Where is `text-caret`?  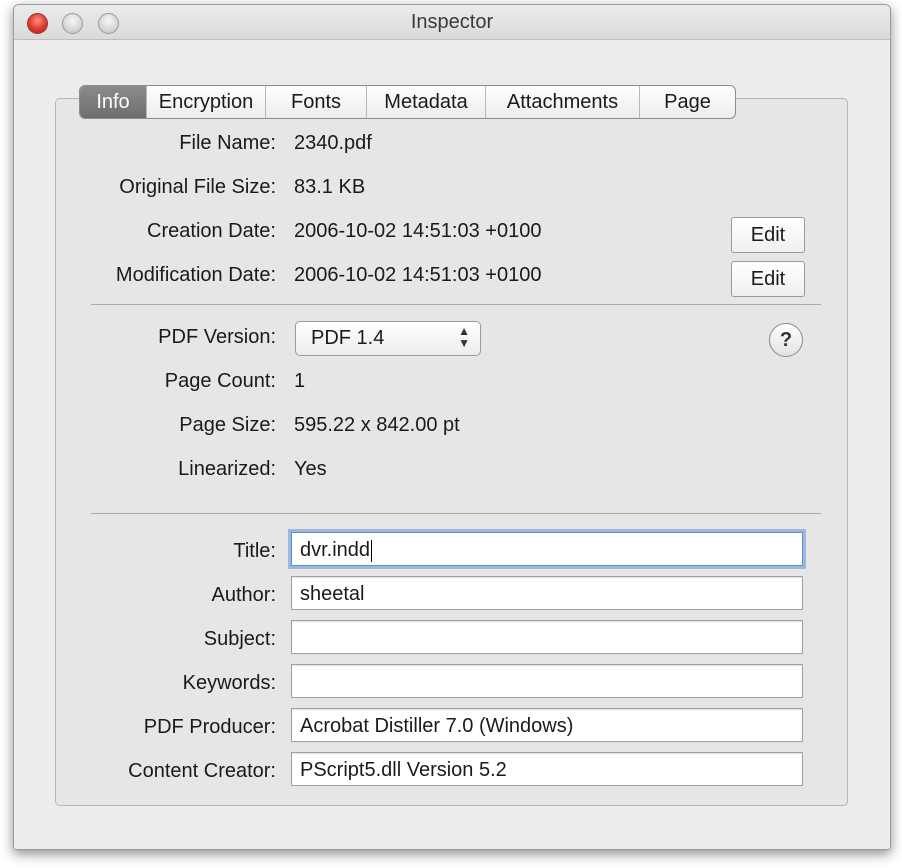 text-caret is located at coordinates (372, 550).